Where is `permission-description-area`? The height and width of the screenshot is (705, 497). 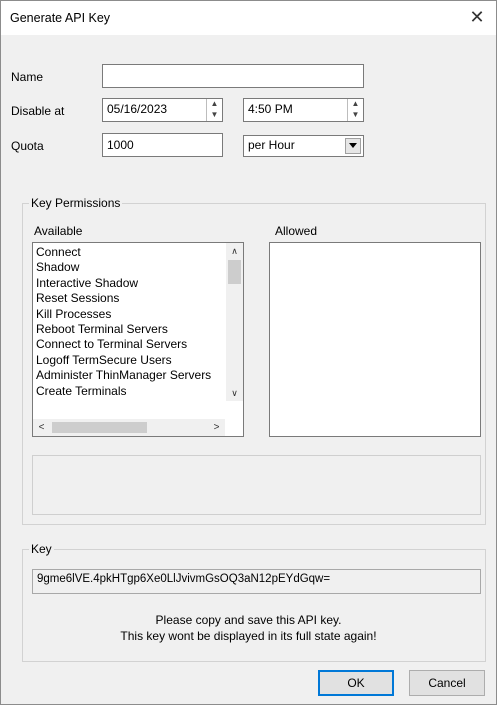
permission-description-area is located at coordinates (256, 485).